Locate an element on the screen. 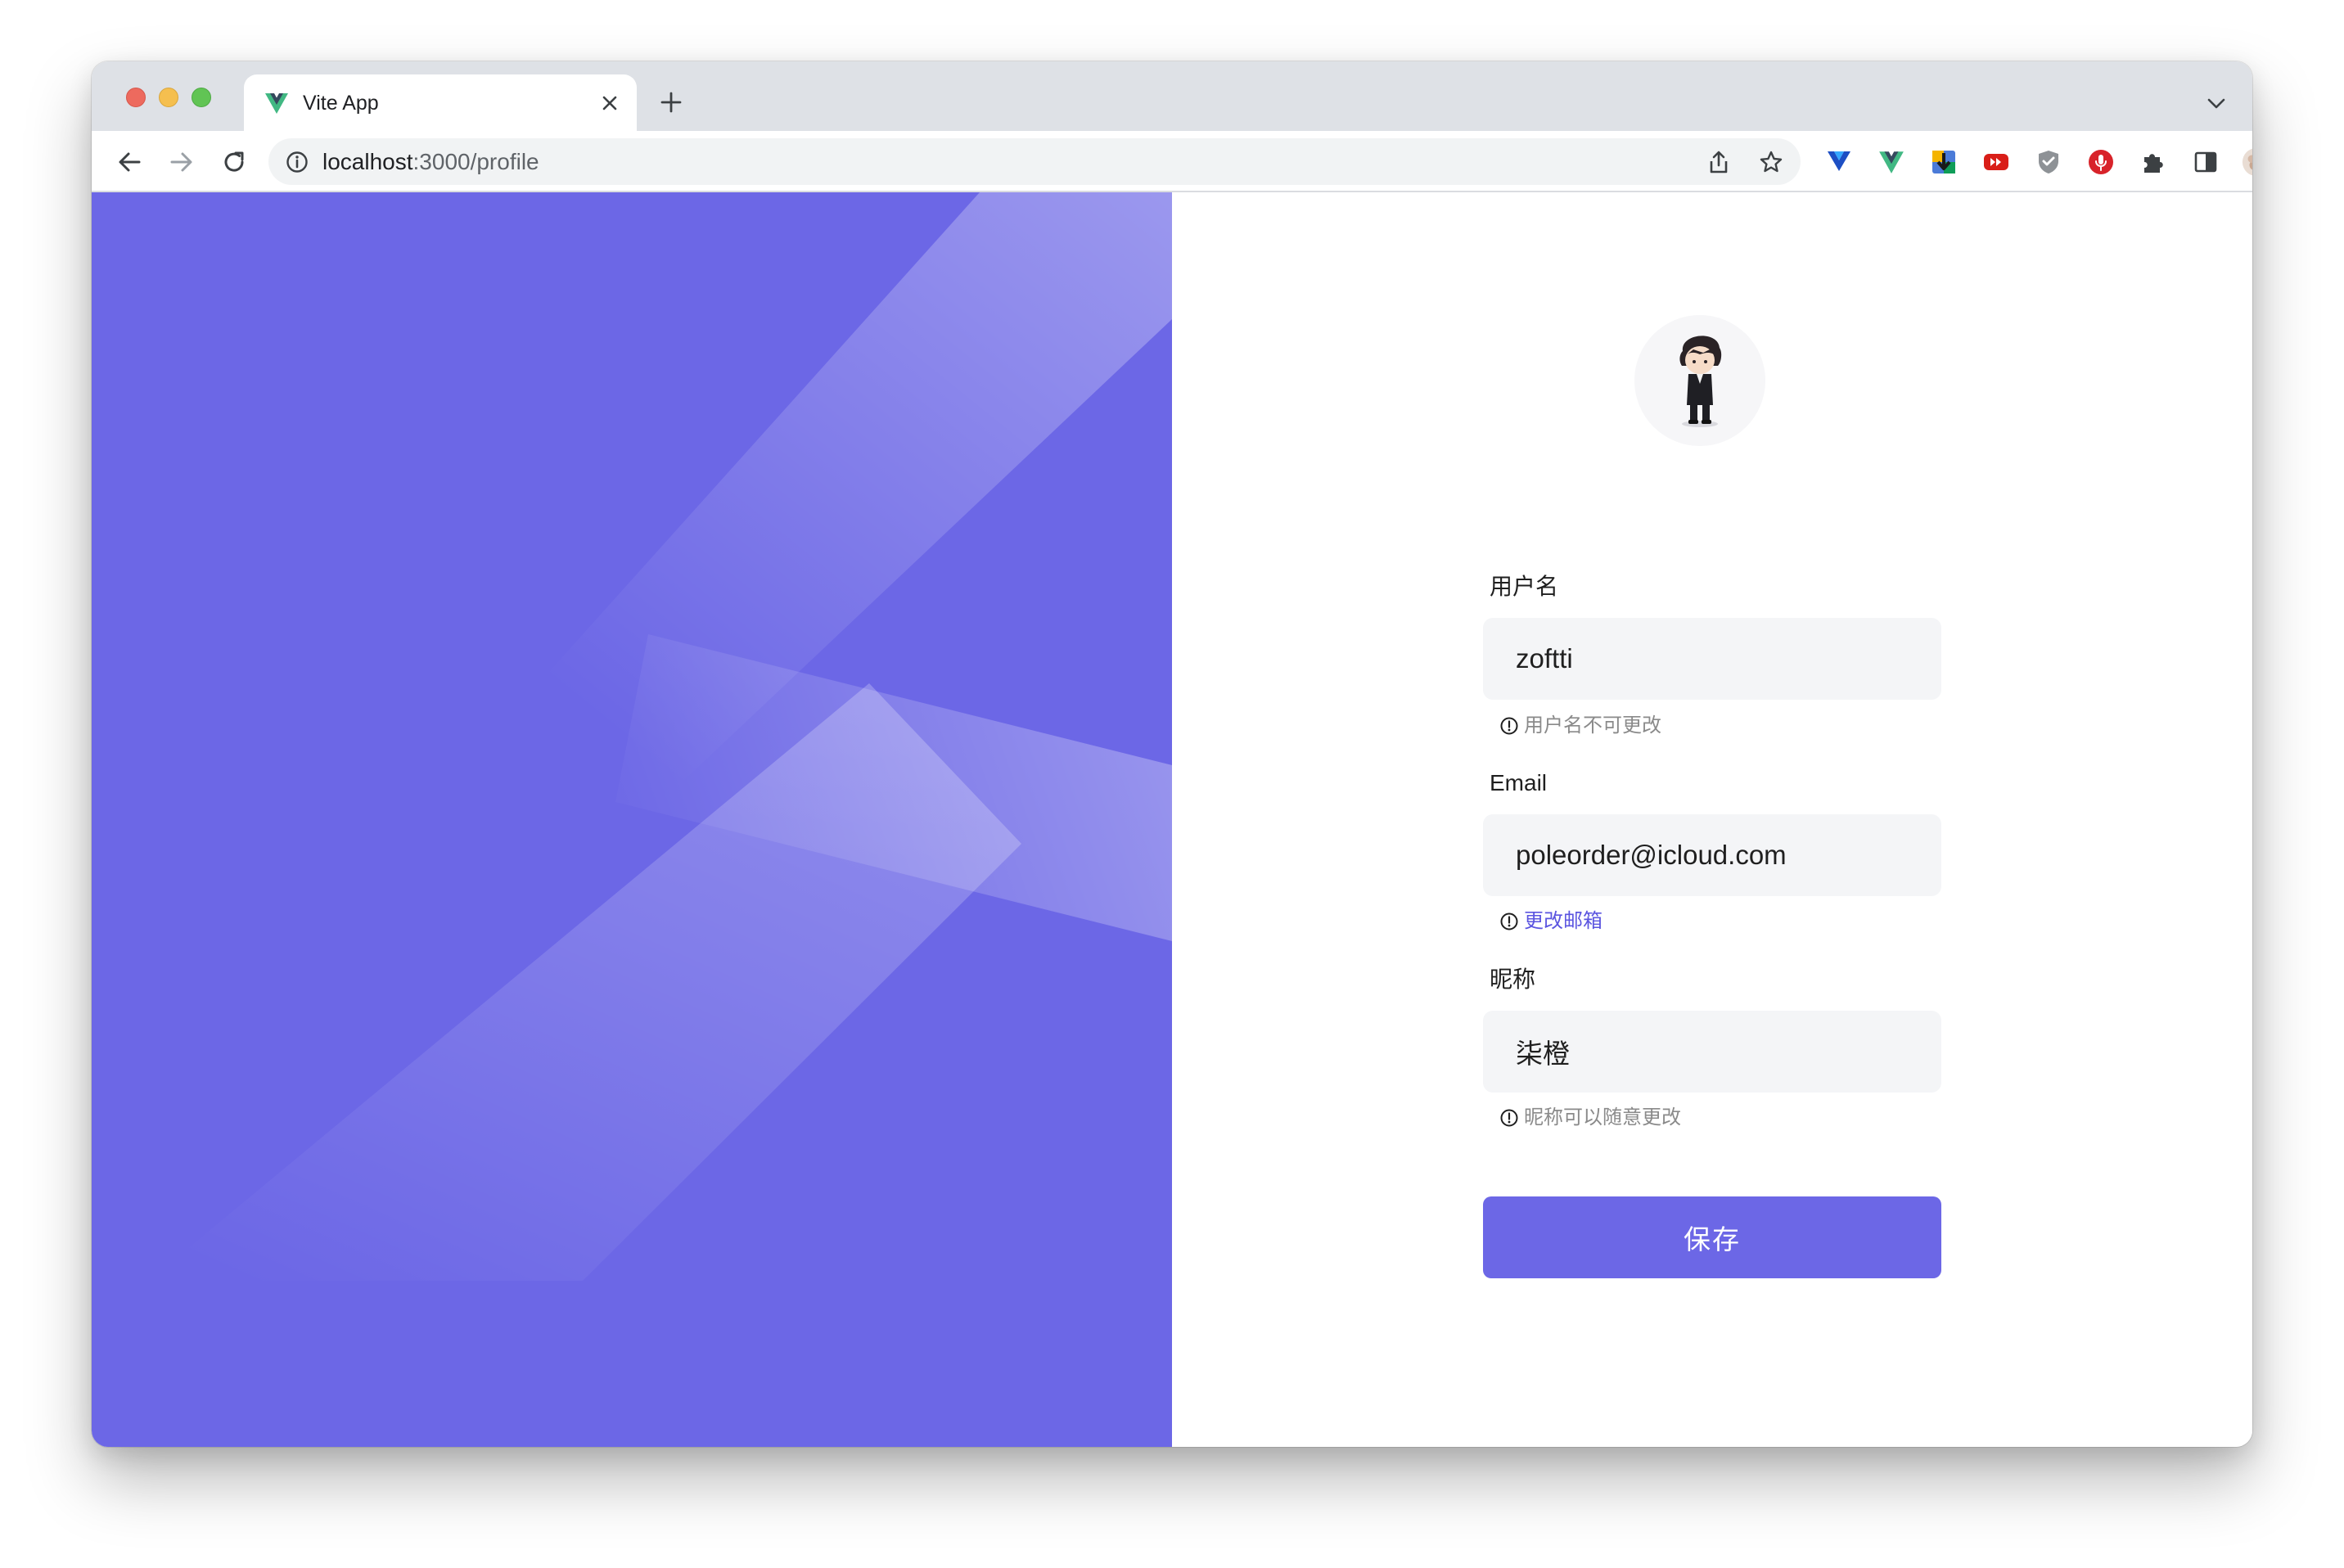  close-tab-icon is located at coordinates (610, 103).